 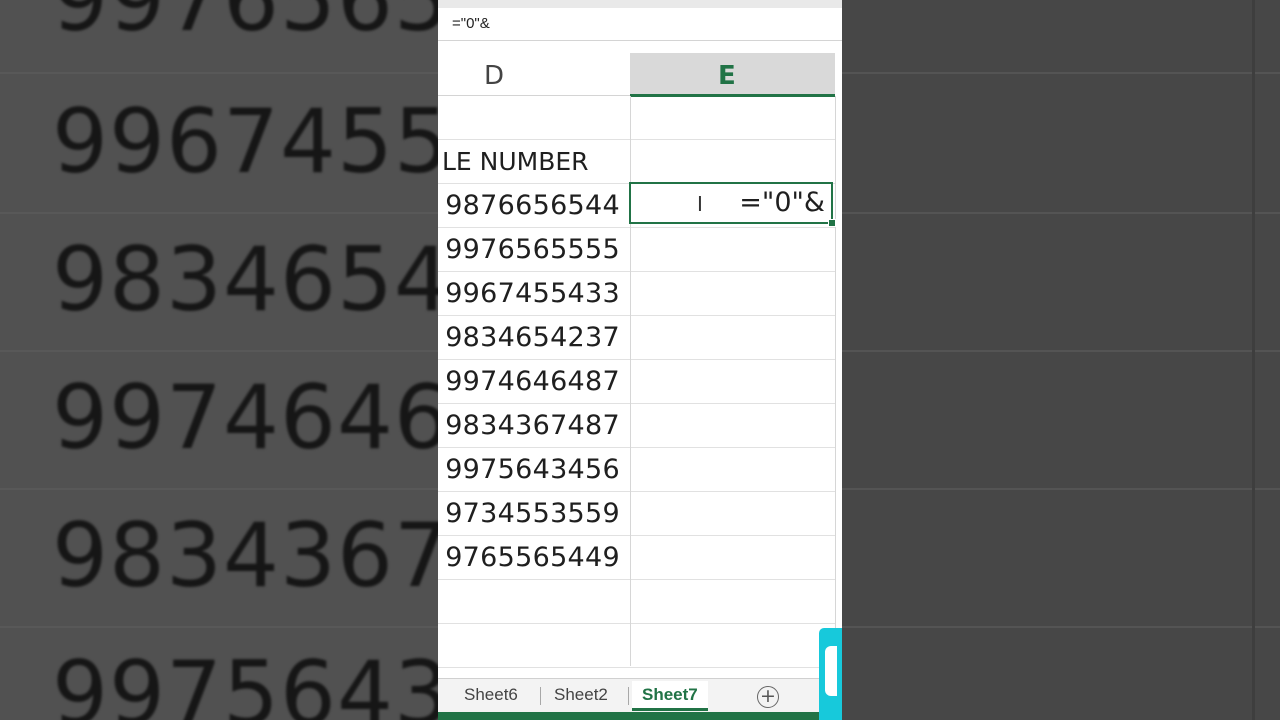 What do you see at coordinates (640, 716) in the screenshot?
I see `status-bar` at bounding box center [640, 716].